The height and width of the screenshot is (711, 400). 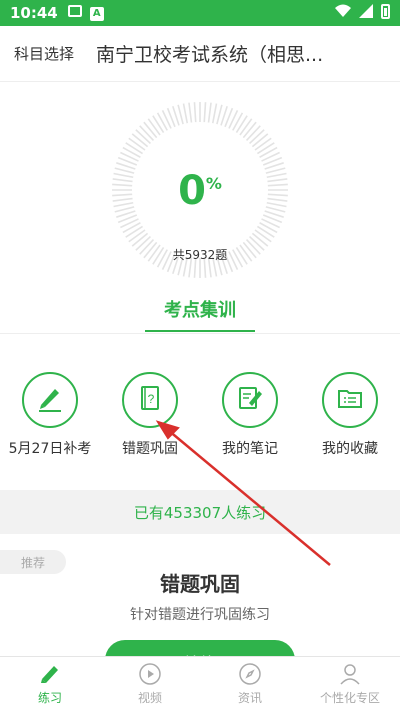 I want to click on wifi-icon, so click(x=343, y=13).